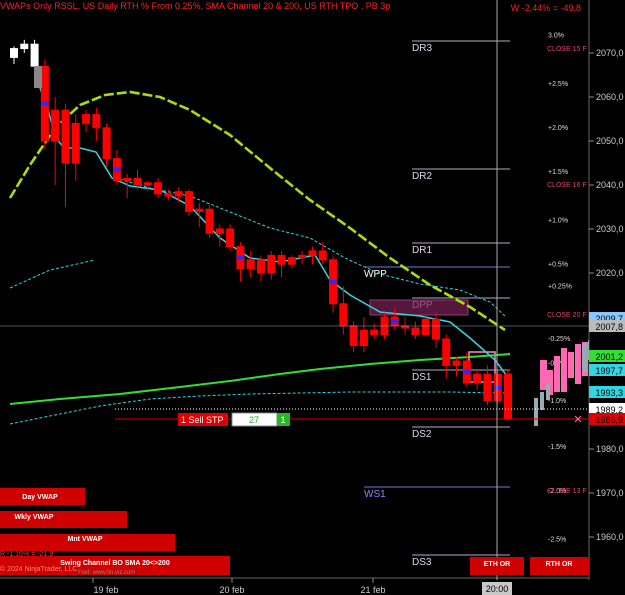 This screenshot has height=595, width=625. I want to click on pct-level-label: +1.5%, so click(558, 172).